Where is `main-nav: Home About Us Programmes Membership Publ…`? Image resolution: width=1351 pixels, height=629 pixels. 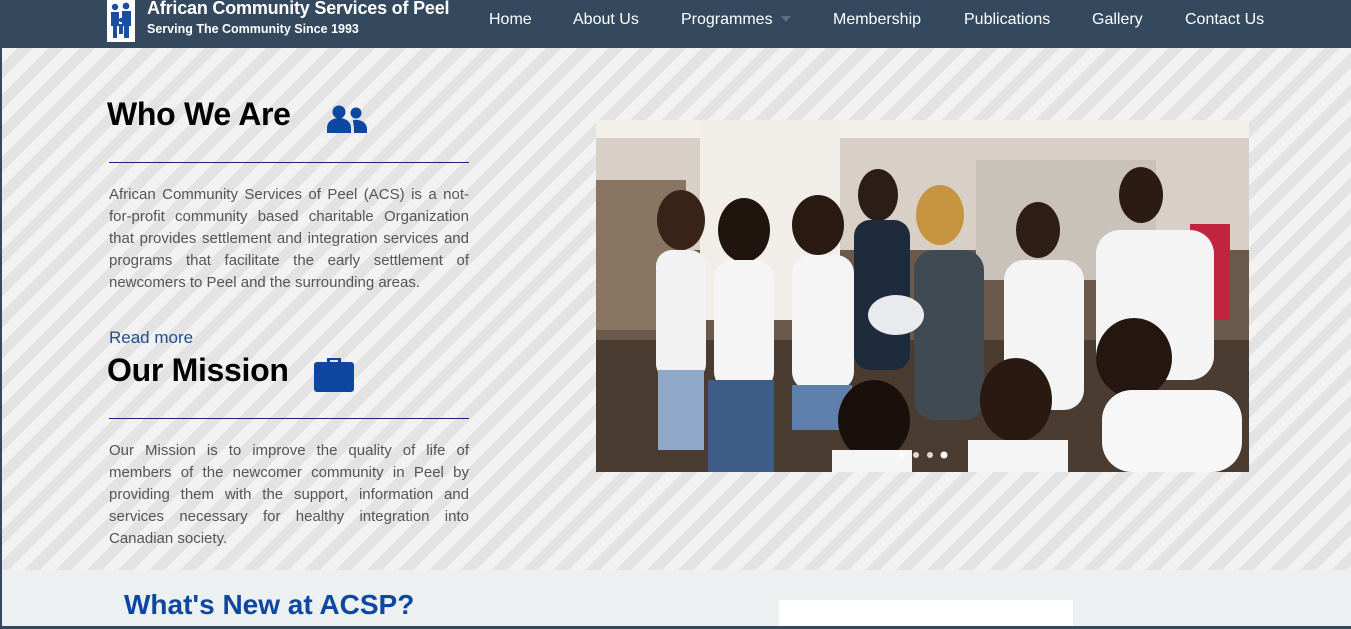
main-nav: Home About Us Programmes Membership Publ… is located at coordinates (676, 22).